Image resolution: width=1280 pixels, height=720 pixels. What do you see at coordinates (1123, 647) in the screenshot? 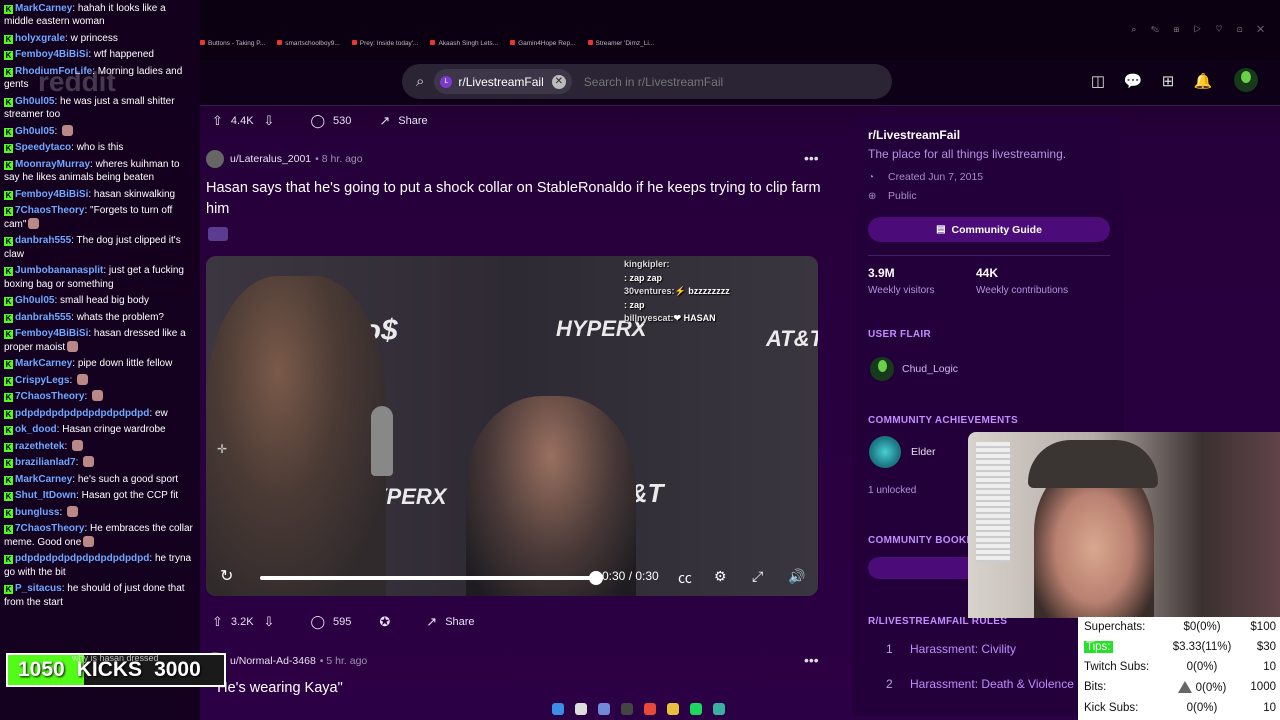
I see `goal-label-wrap: Tips:` at bounding box center [1123, 647].